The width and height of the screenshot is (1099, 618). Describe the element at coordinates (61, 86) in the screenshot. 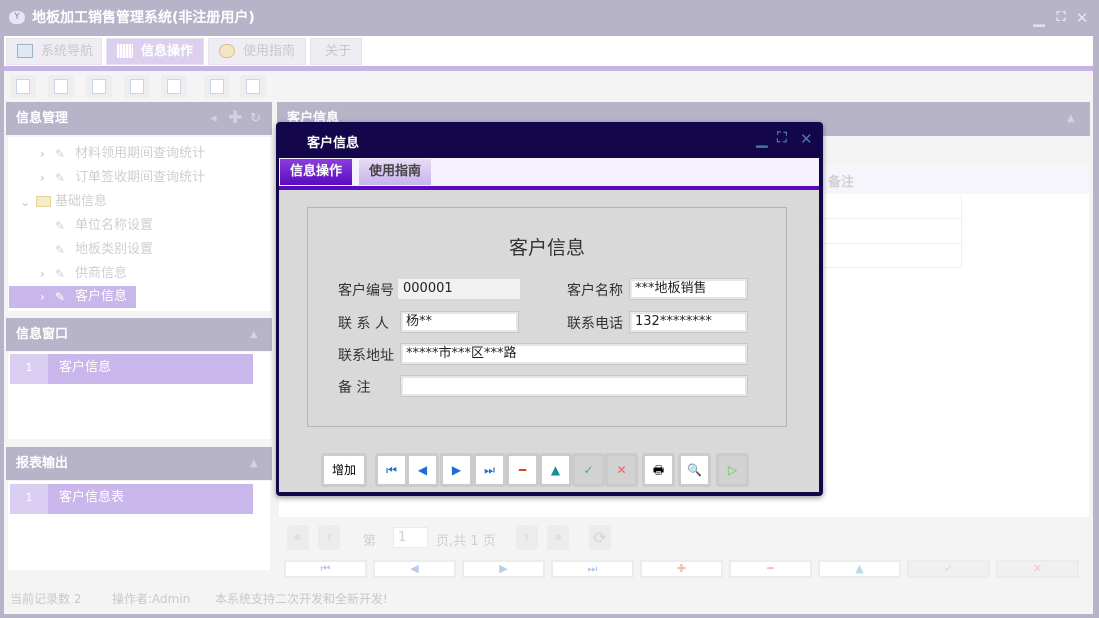

I see `list-icon` at that location.